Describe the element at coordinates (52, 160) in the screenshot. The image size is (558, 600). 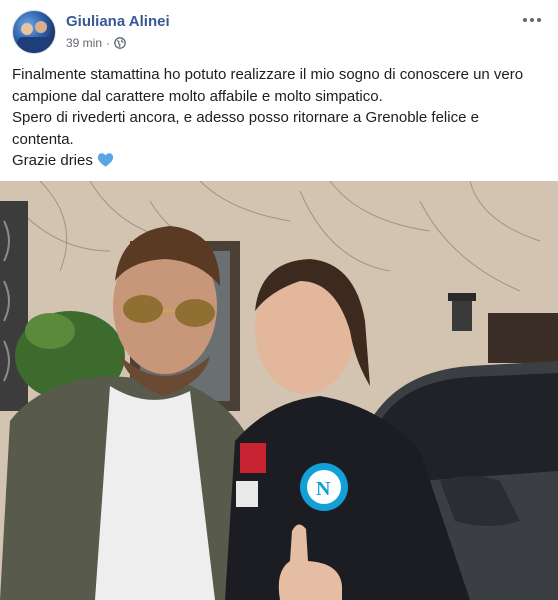
I see `post-paragraph-text: Grazie dries` at that location.